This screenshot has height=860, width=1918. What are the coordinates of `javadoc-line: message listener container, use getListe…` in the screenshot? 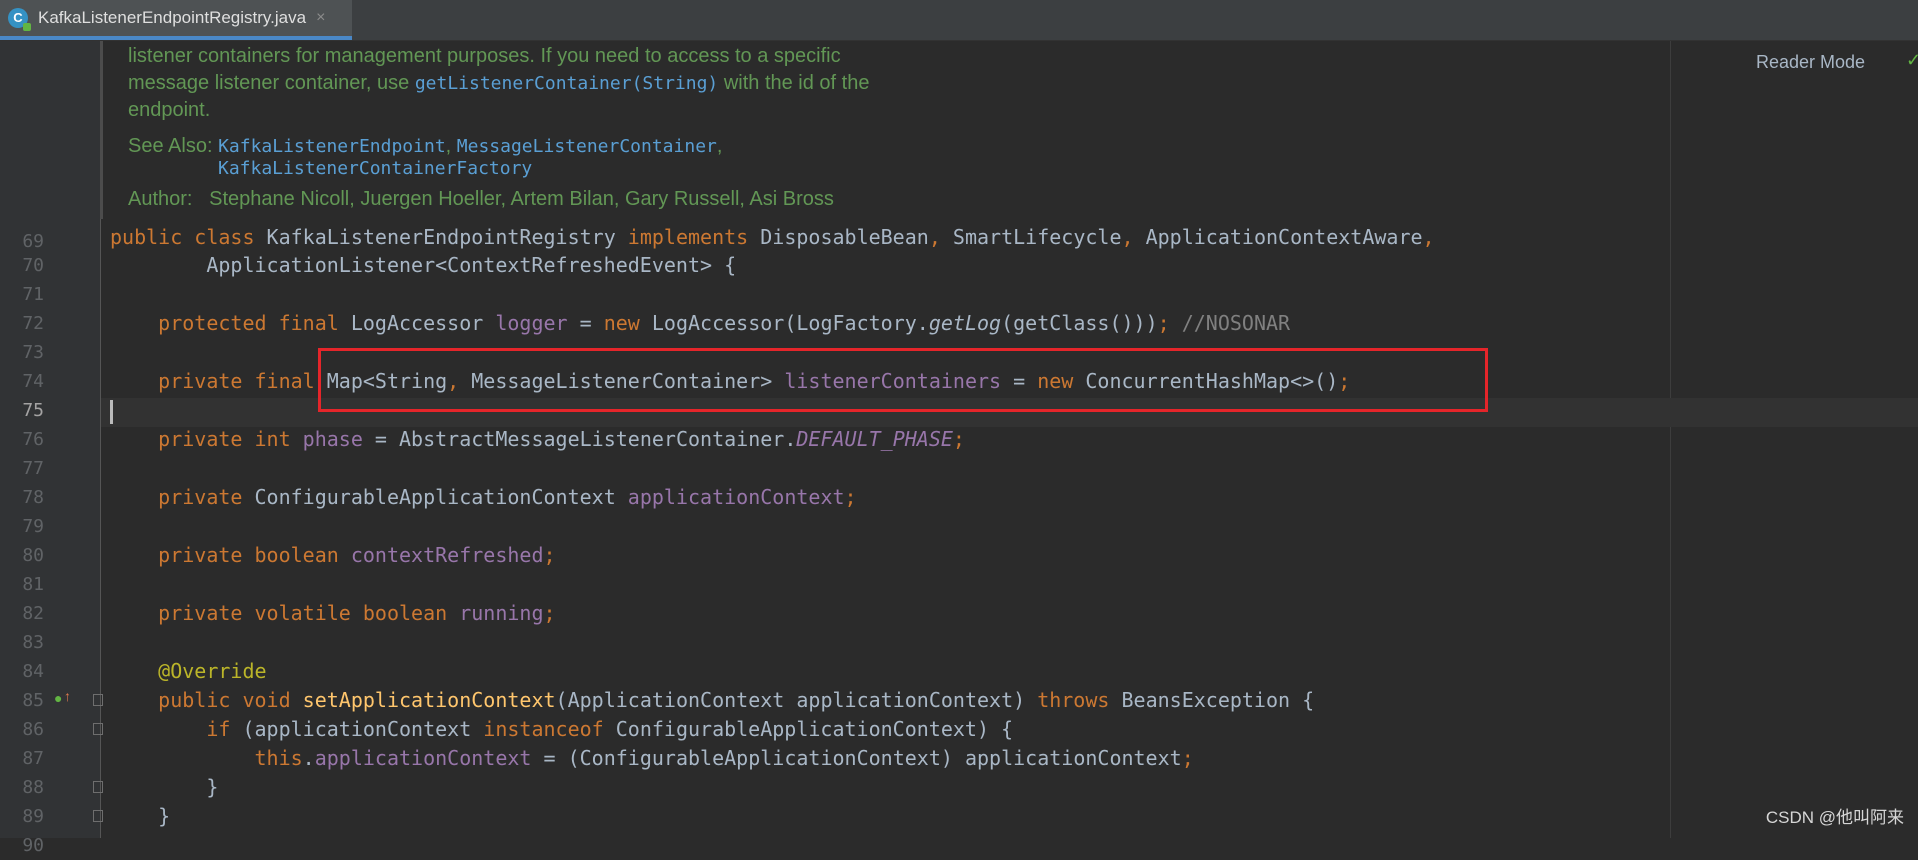 It's located at (499, 83).